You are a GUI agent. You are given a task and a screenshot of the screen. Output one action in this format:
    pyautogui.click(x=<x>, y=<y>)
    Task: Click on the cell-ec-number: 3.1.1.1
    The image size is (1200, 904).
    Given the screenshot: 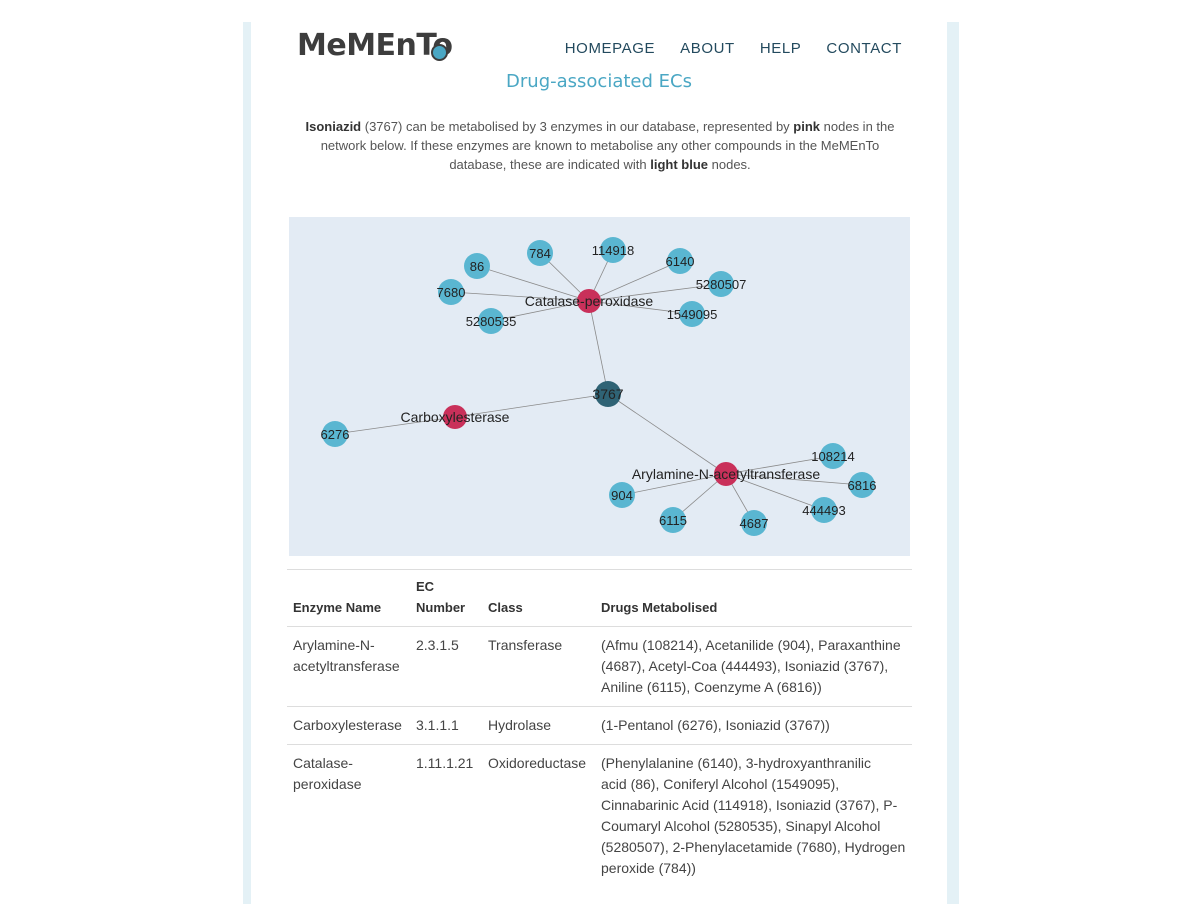 What is the action you would take?
    pyautogui.click(x=446, y=725)
    